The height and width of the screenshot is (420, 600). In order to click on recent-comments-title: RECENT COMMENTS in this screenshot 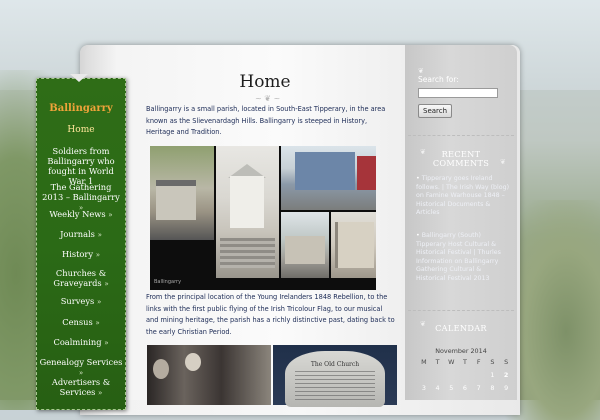, I will do `click(461, 158)`.